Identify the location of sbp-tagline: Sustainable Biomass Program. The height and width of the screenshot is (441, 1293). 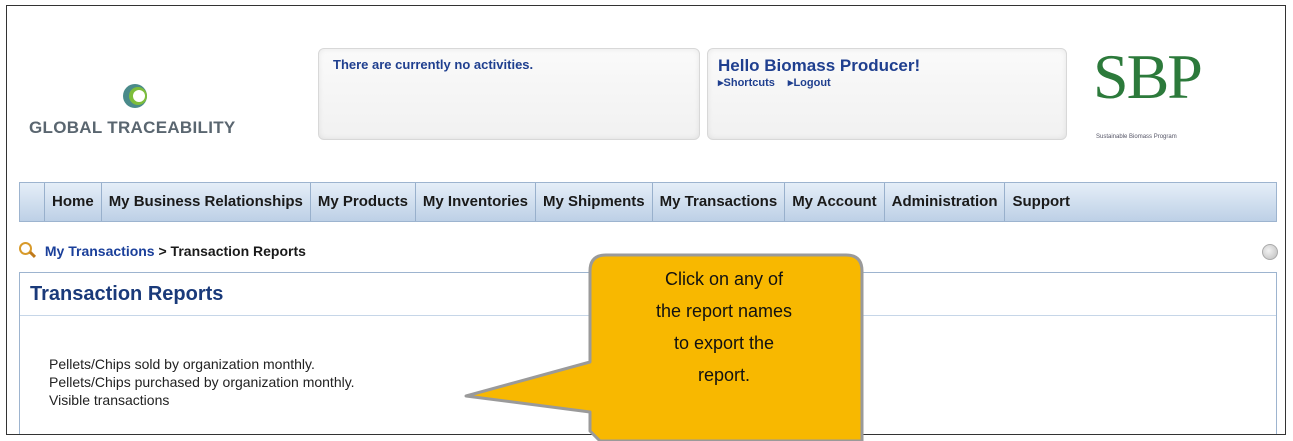
(1136, 137).